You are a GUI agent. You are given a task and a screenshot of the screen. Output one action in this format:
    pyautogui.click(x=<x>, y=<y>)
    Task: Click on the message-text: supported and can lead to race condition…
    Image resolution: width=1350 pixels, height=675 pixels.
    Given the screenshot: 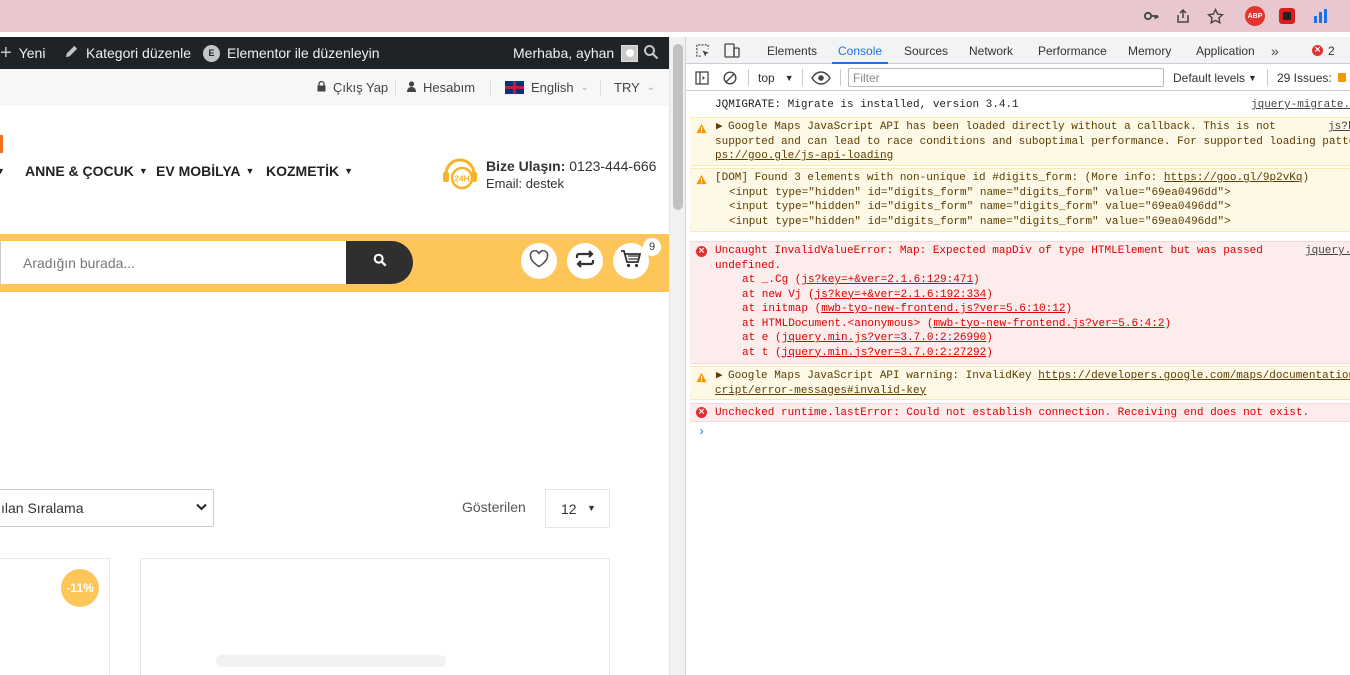 What is the action you would take?
    pyautogui.click(x=1032, y=141)
    